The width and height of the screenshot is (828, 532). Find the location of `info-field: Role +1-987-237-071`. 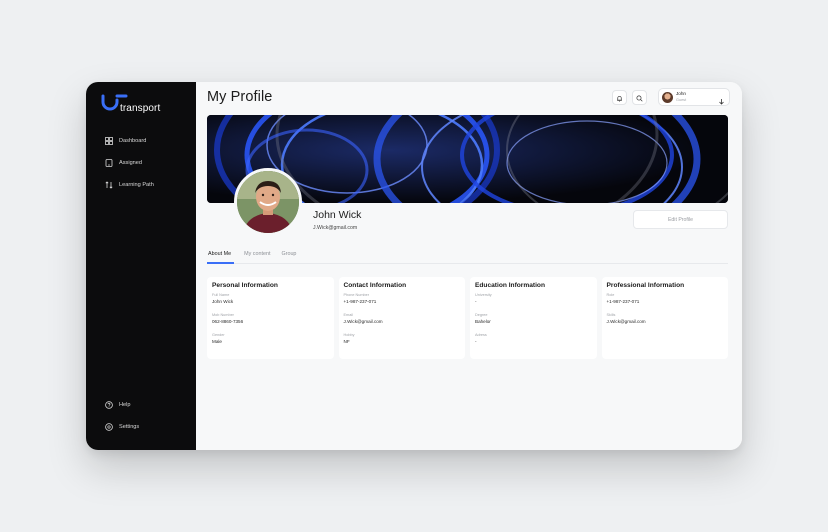

info-field: Role +1-987-237-071 is located at coordinates (665, 298).